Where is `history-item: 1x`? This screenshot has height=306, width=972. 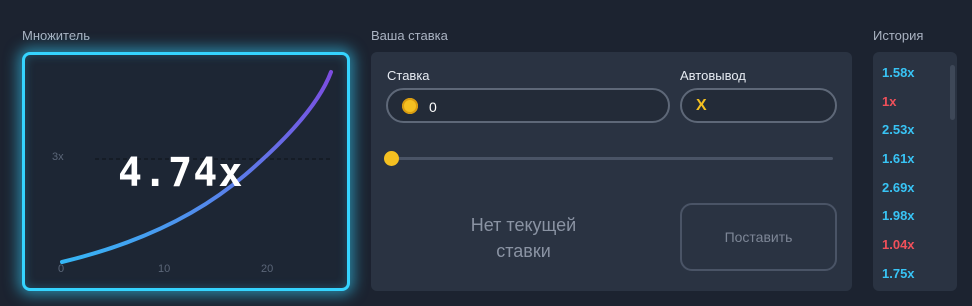
history-item: 1x is located at coordinates (889, 101).